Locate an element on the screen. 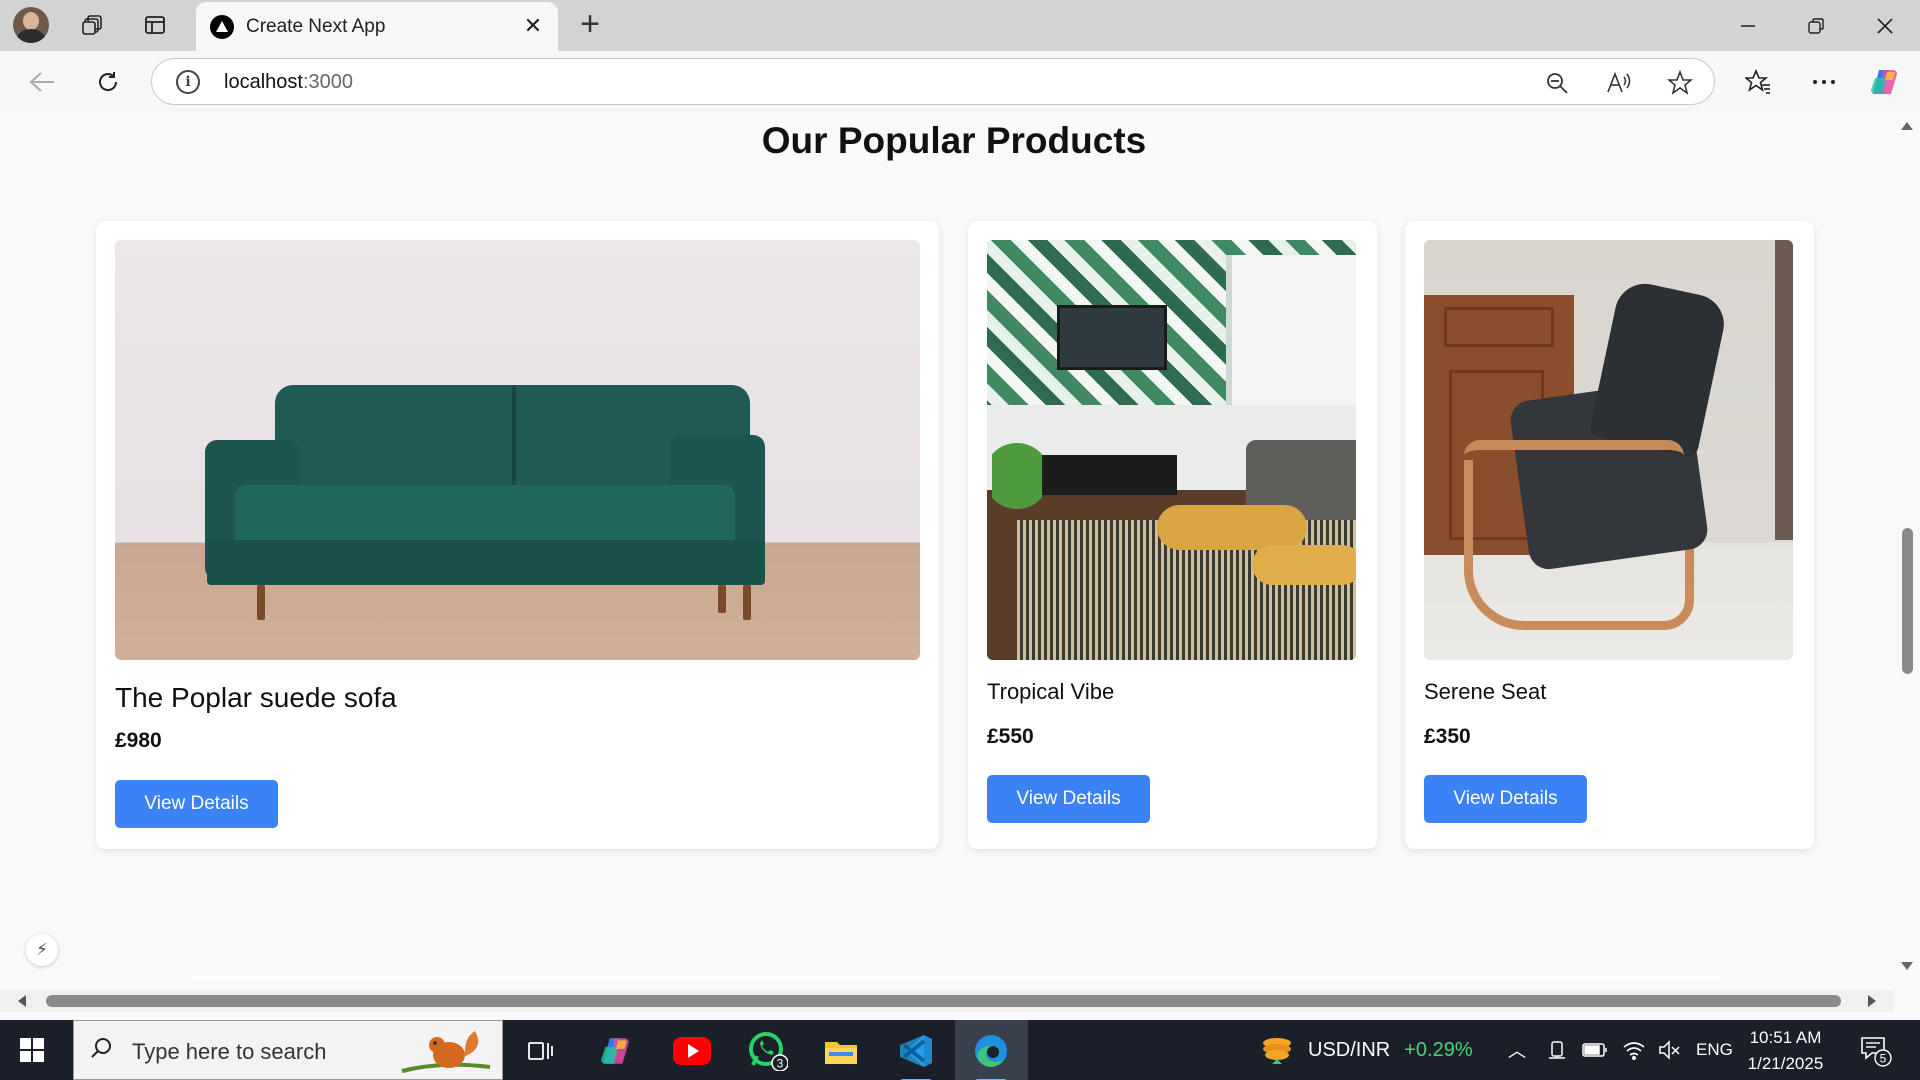 The image size is (1920, 1080). favorites-icon is located at coordinates (1758, 82).